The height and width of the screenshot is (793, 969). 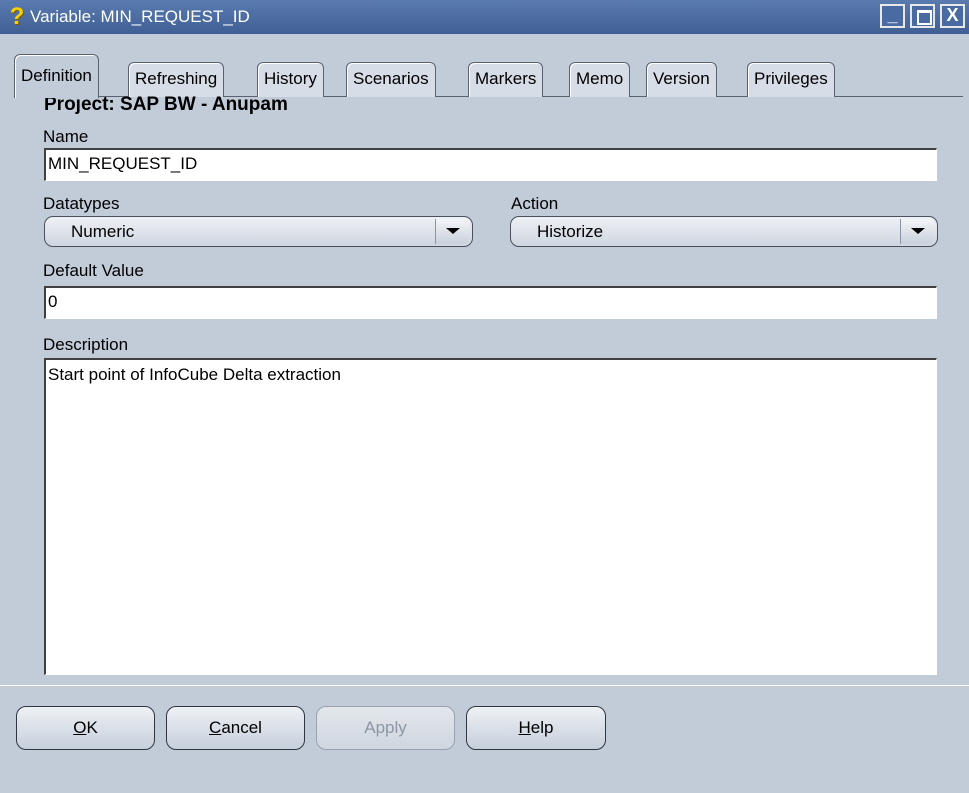 I want to click on description-label: Description, so click(x=86, y=344).